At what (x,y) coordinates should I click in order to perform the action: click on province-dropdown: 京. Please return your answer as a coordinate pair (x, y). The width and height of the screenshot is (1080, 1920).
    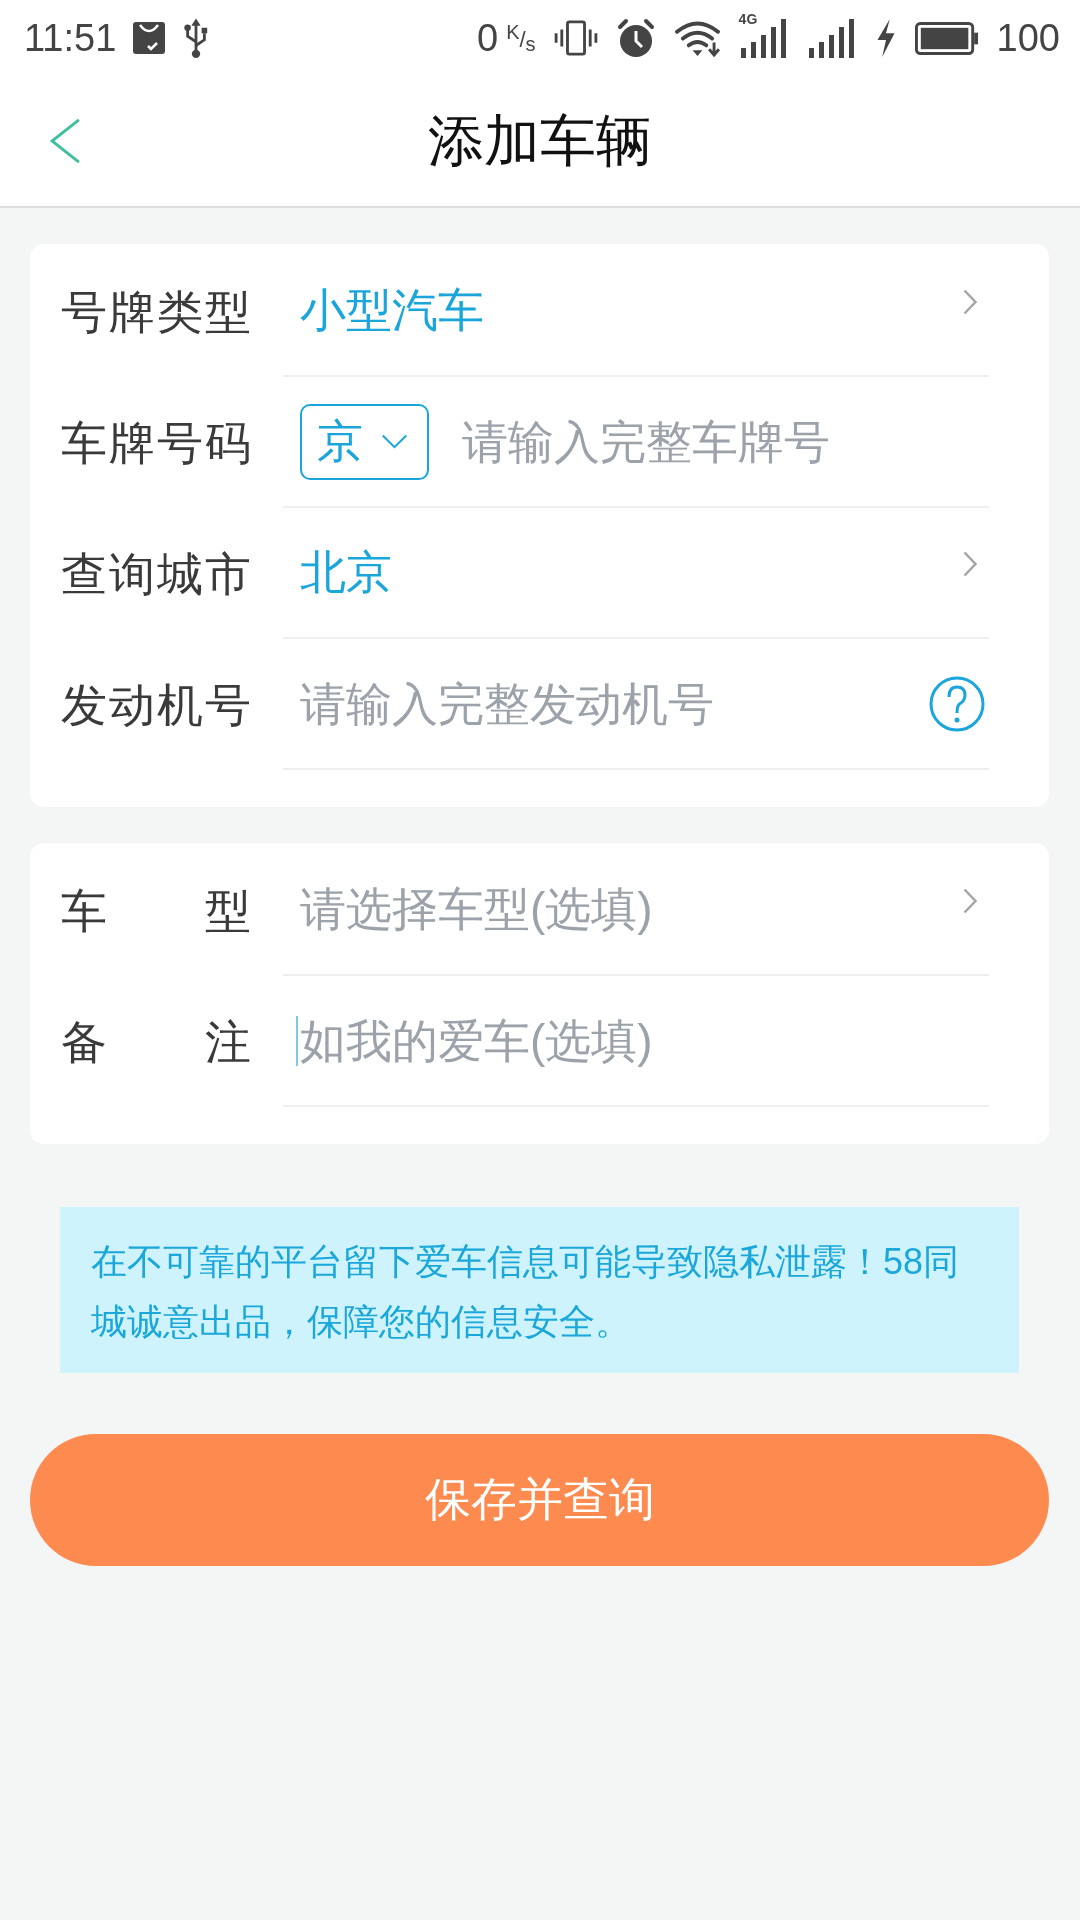
    Looking at the image, I should click on (364, 441).